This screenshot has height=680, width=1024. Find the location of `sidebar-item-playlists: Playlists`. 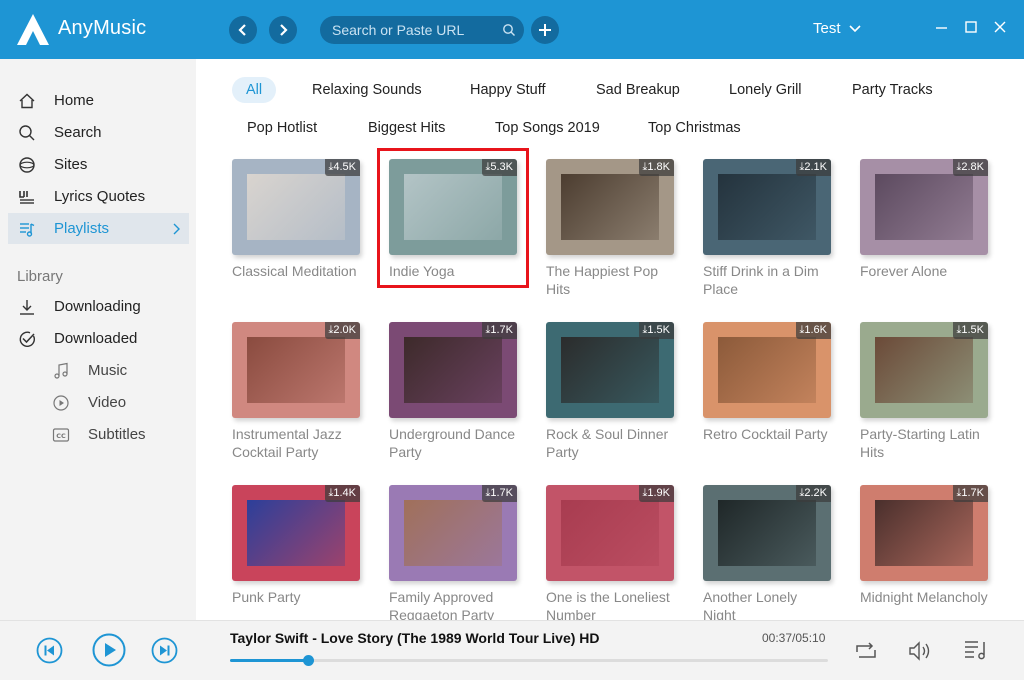

sidebar-item-playlists: Playlists is located at coordinates (98, 228).